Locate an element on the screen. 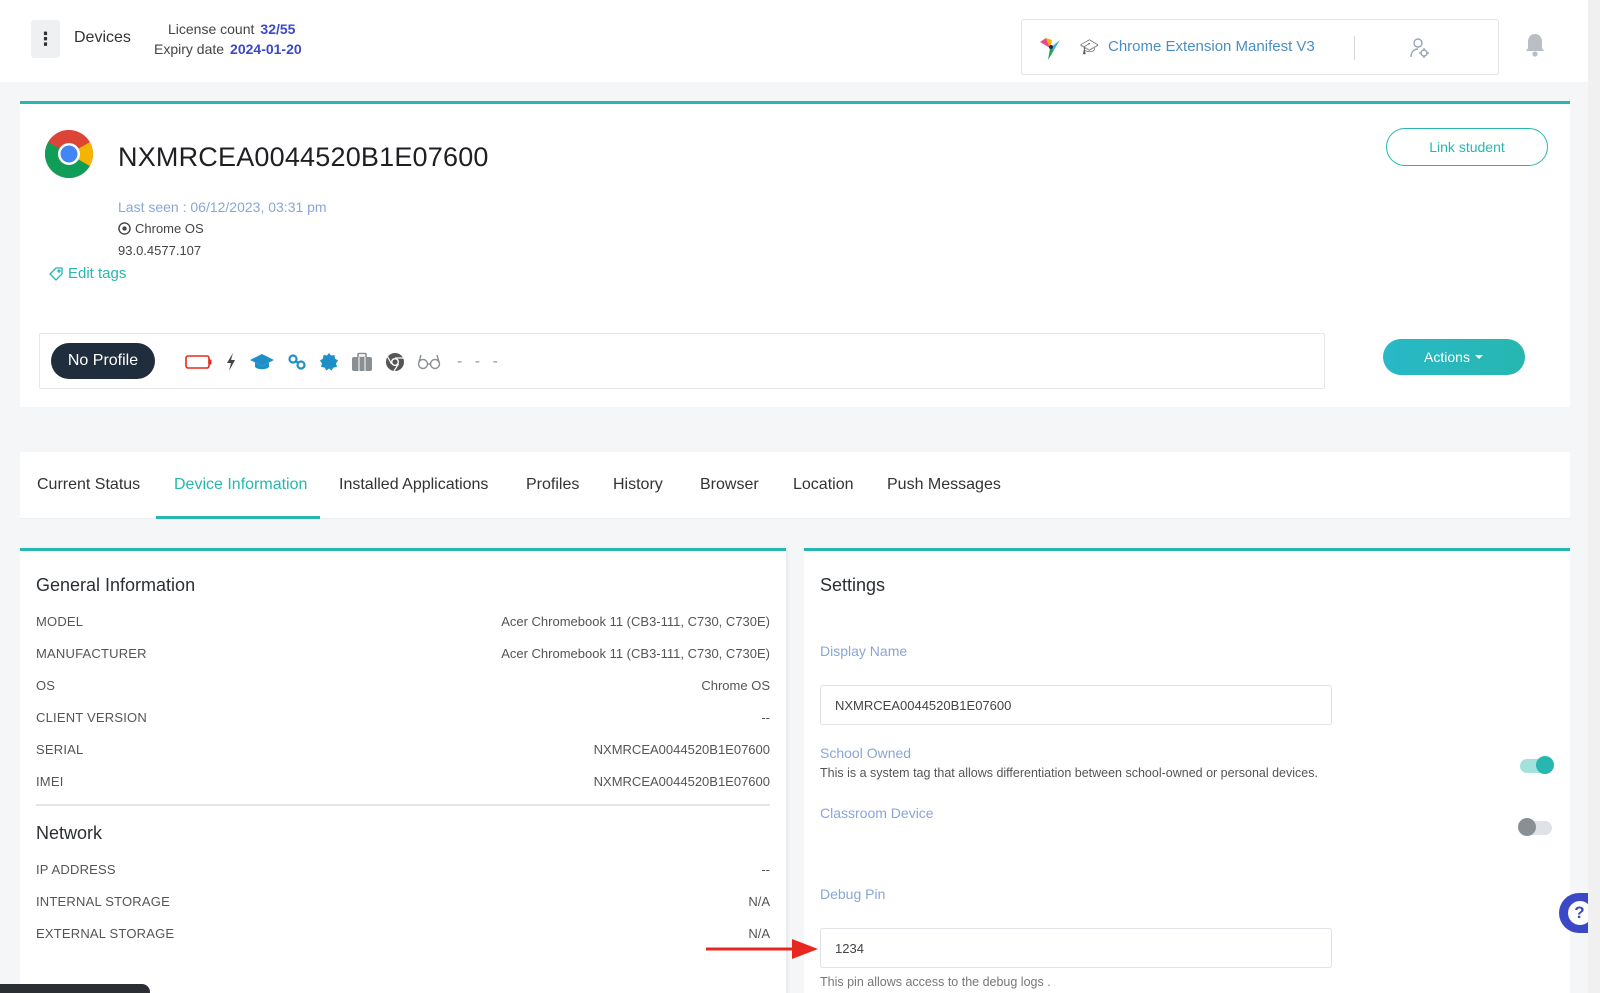 This screenshot has height=993, width=1600. org-selector: 🎓︎ Chrome Extension Manifest V3 is located at coordinates (1260, 47).